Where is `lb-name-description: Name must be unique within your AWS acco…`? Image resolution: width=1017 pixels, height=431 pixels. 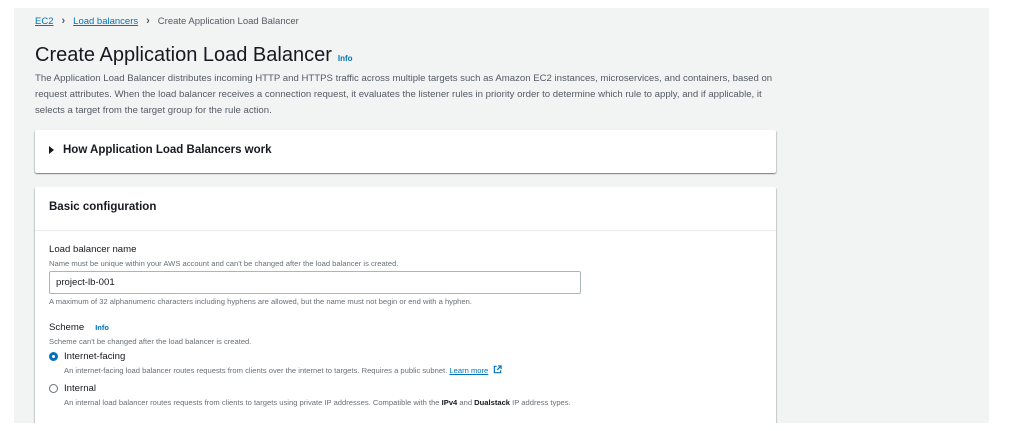 lb-name-description: Name must be unique within your AWS acco… is located at coordinates (224, 263).